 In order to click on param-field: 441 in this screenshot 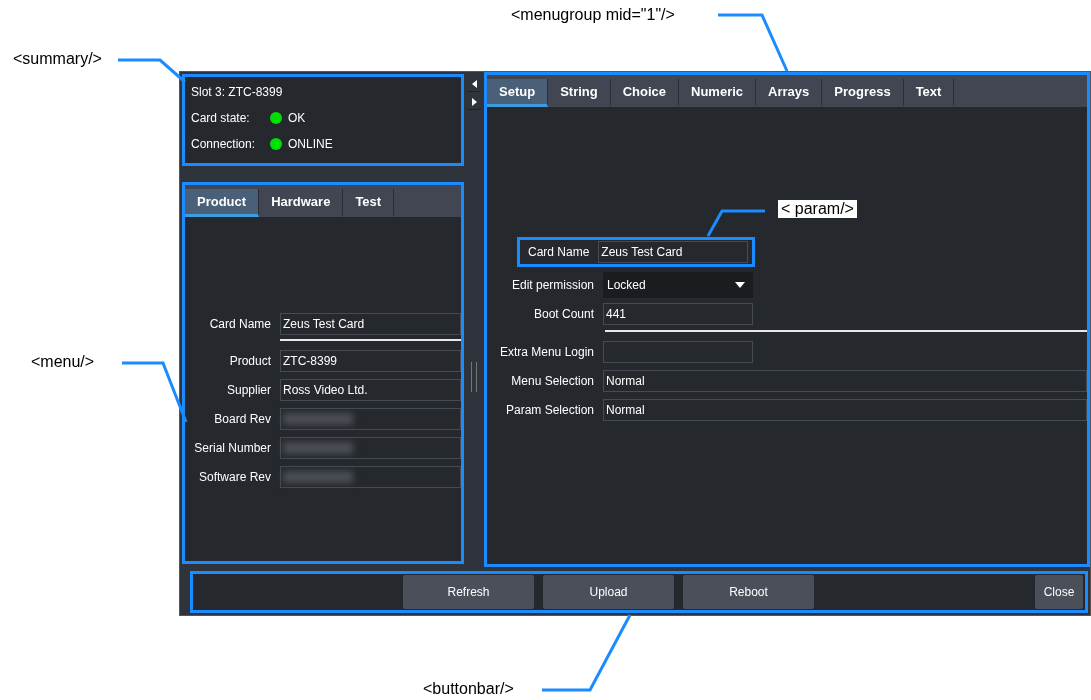, I will do `click(678, 314)`.